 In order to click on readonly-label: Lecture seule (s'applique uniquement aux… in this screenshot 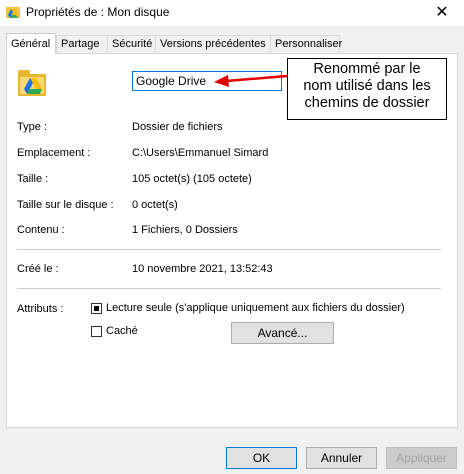, I will do `click(255, 308)`.